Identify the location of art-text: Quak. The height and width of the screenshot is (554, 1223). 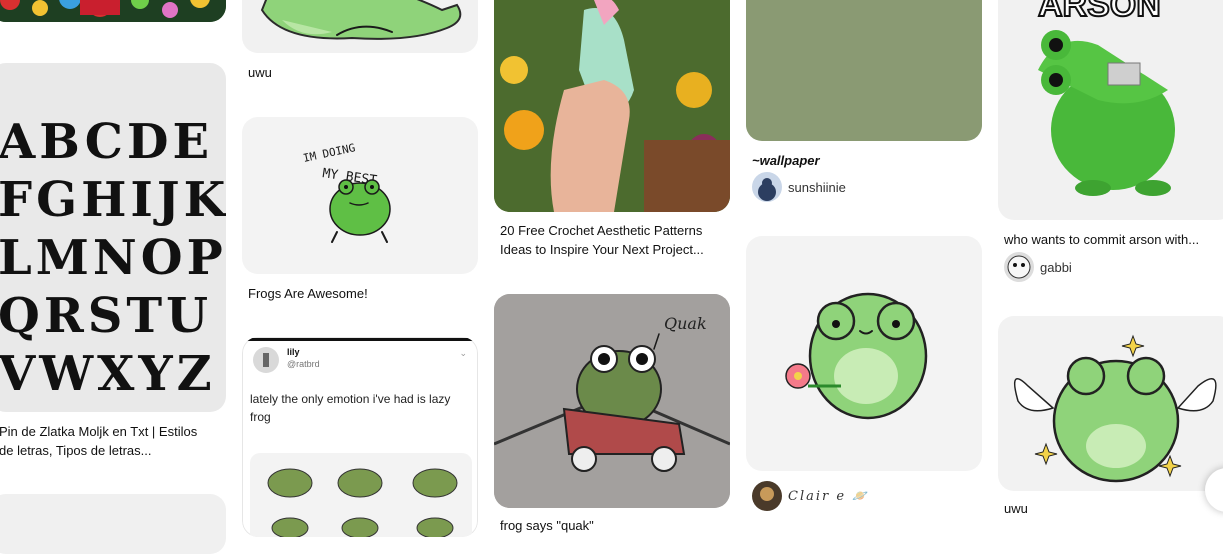
(685, 323).